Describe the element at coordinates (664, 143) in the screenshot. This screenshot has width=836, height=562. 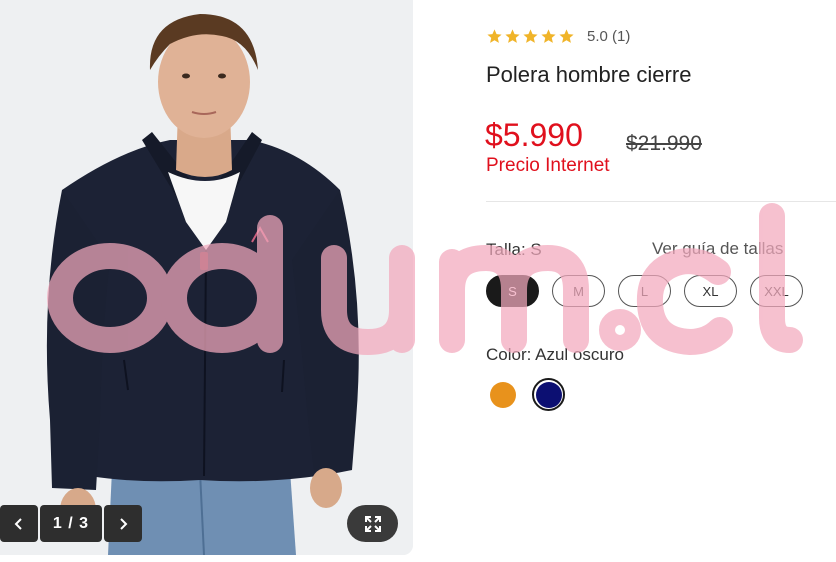
I see `original-price: $21.990` at that location.